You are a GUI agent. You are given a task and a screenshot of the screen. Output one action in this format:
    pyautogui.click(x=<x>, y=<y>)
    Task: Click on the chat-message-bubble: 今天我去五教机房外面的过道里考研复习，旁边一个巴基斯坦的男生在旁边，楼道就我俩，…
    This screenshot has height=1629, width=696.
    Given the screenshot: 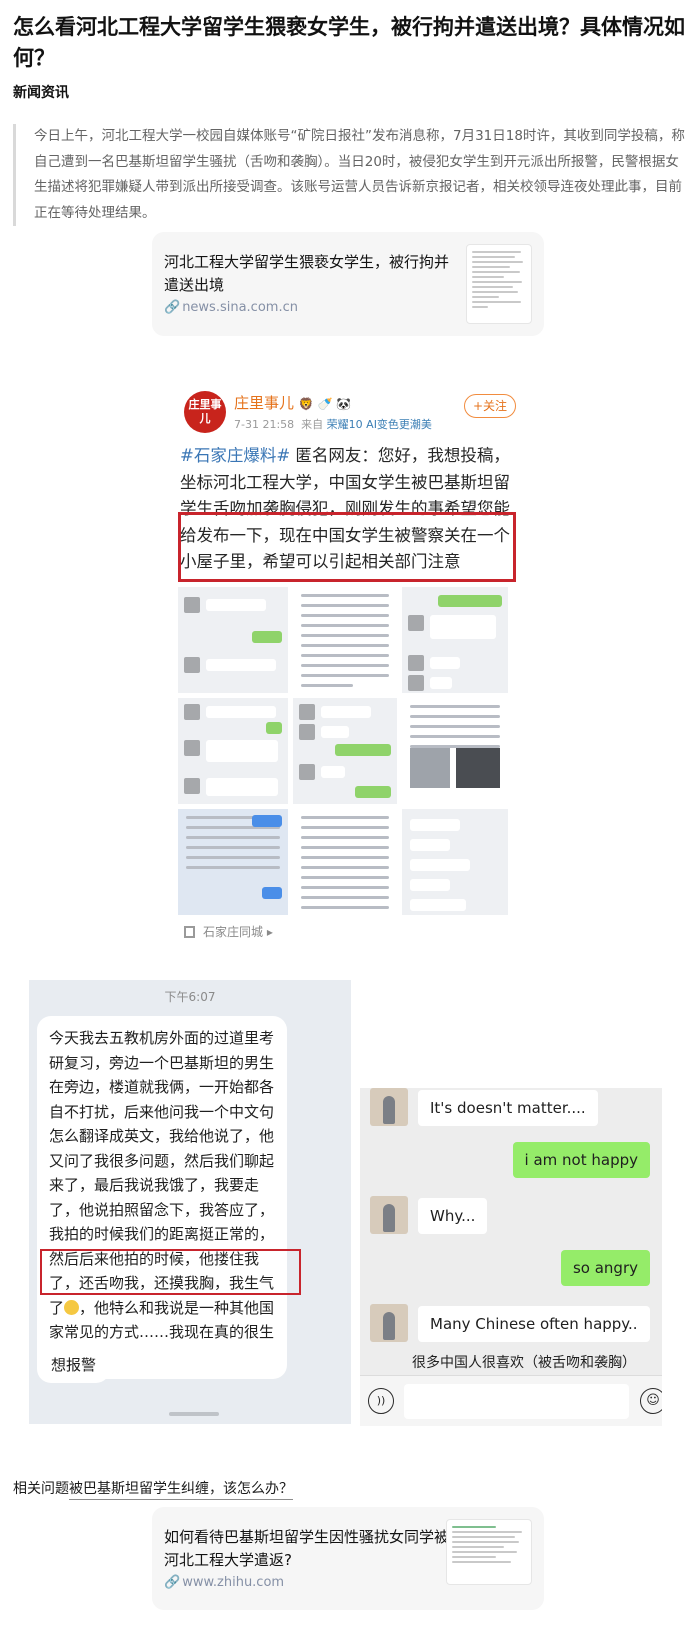 What is the action you would take?
    pyautogui.click(x=162, y=1197)
    